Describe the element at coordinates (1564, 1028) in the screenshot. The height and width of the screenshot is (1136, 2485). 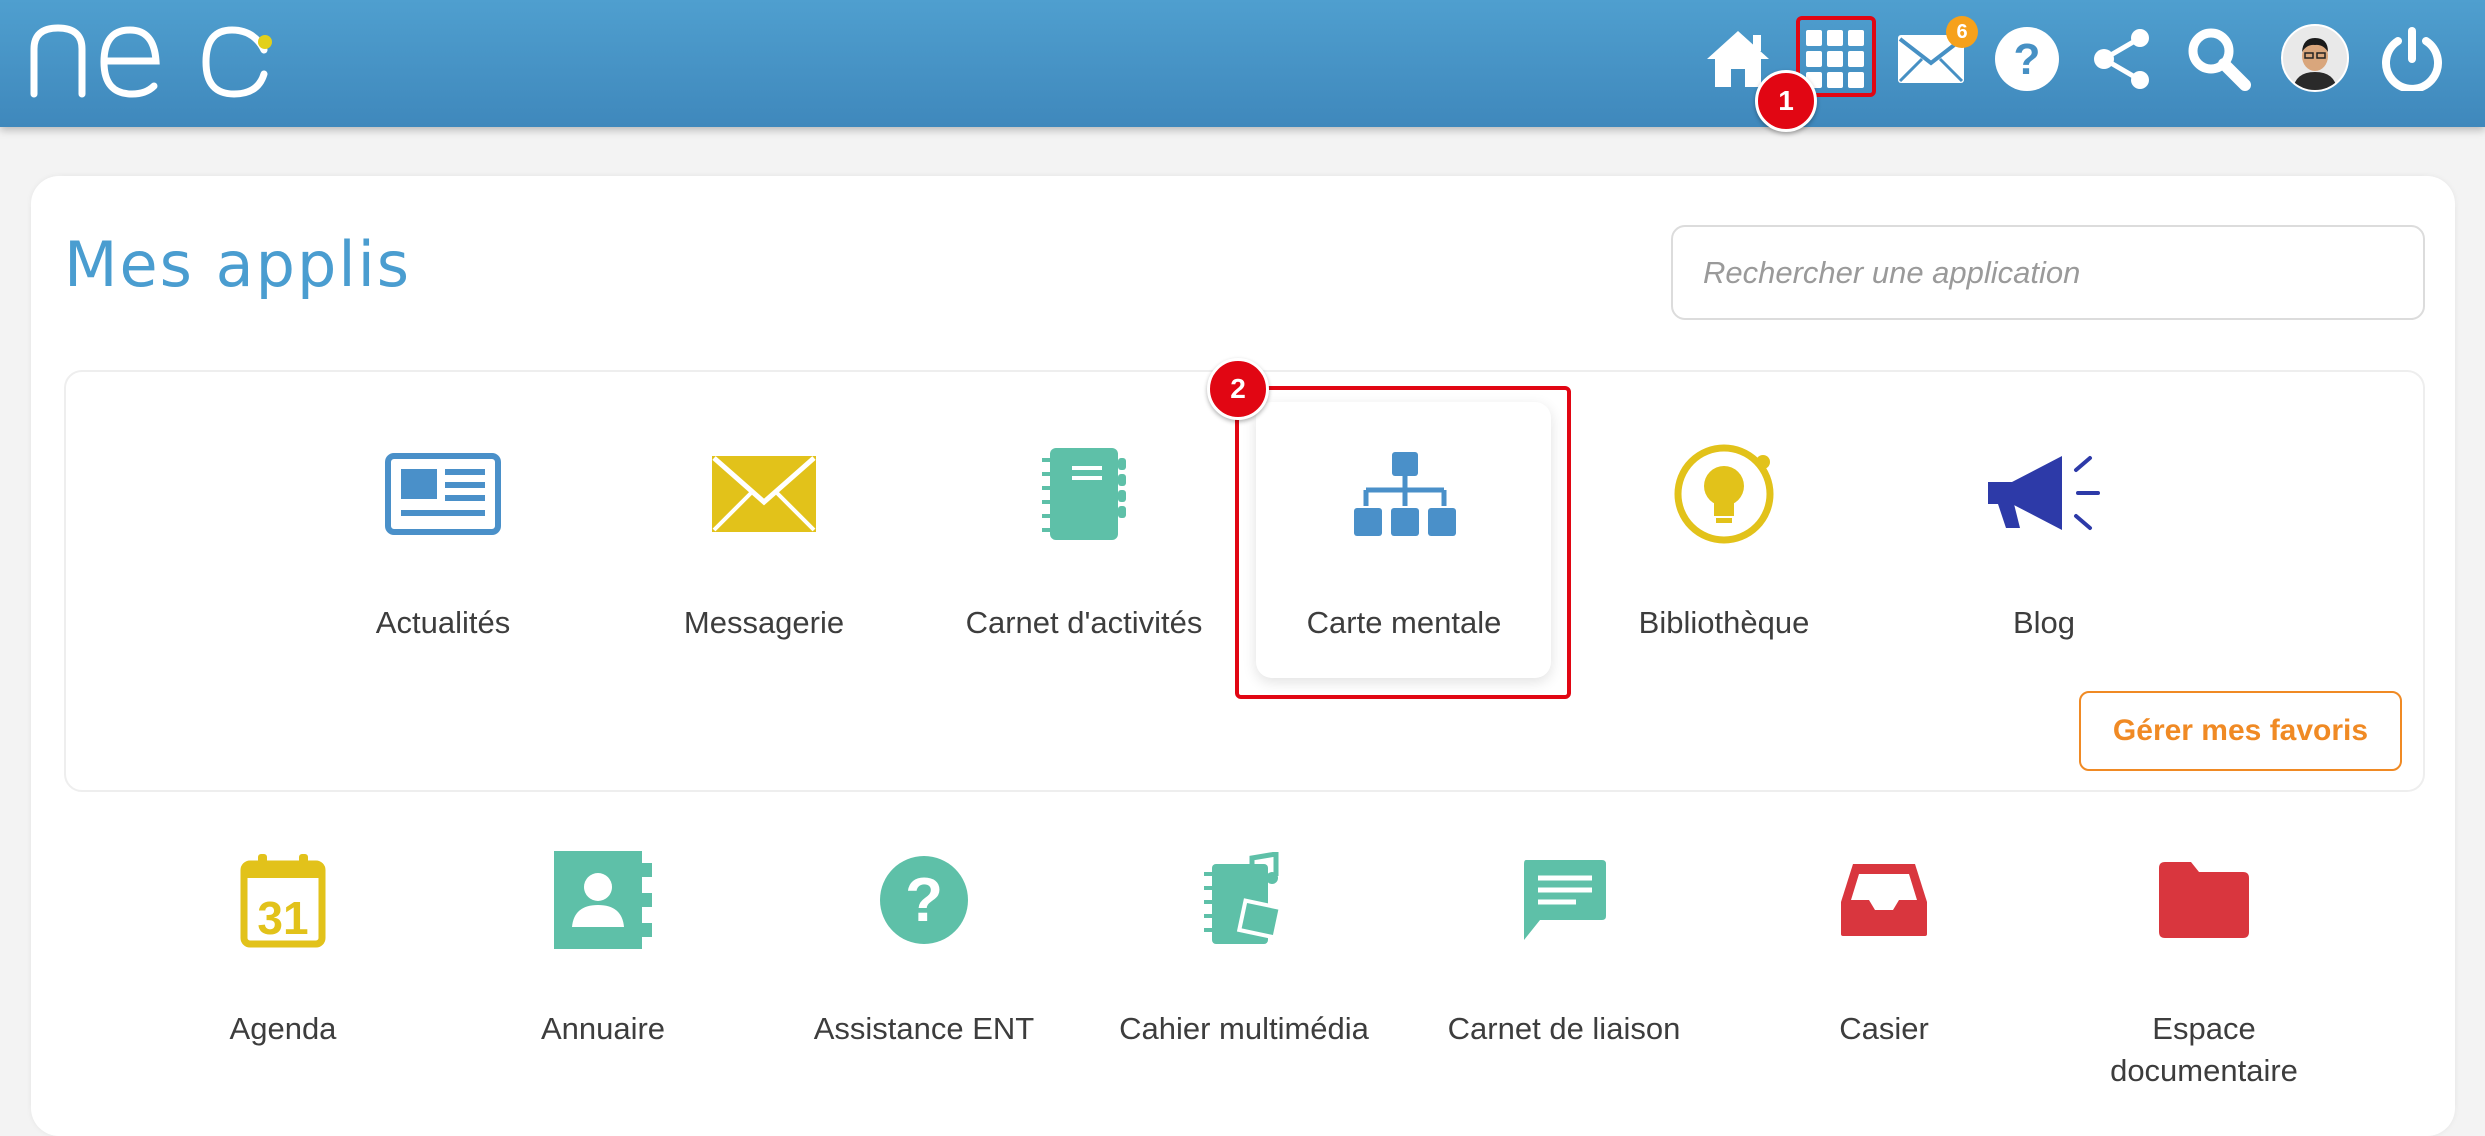
I see `app-label: Carnet de liaison` at that location.